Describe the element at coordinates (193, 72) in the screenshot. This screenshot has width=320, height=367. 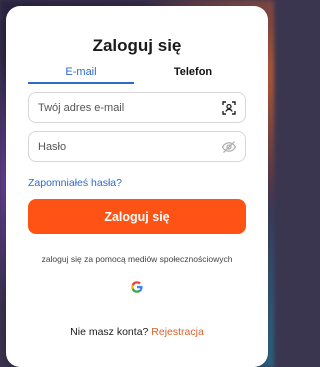
I see `tab-phone: Telefon` at that location.